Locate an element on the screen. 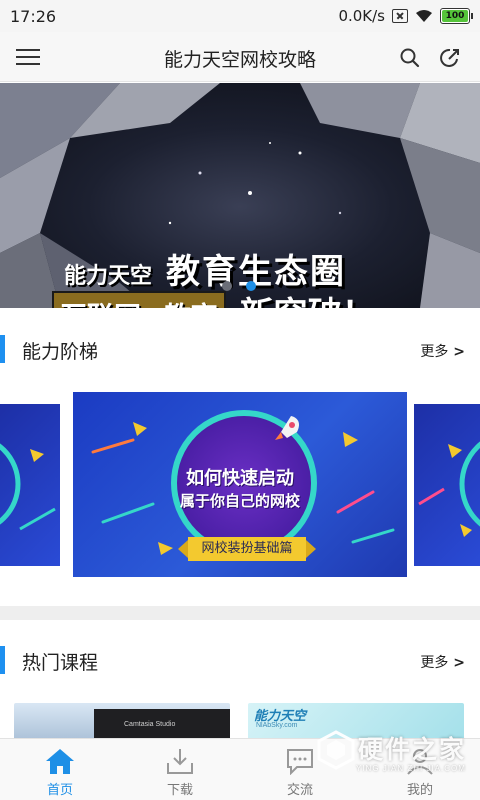 The height and width of the screenshot is (800, 480). ladder-card-next-graphic is located at coordinates (449, 489).